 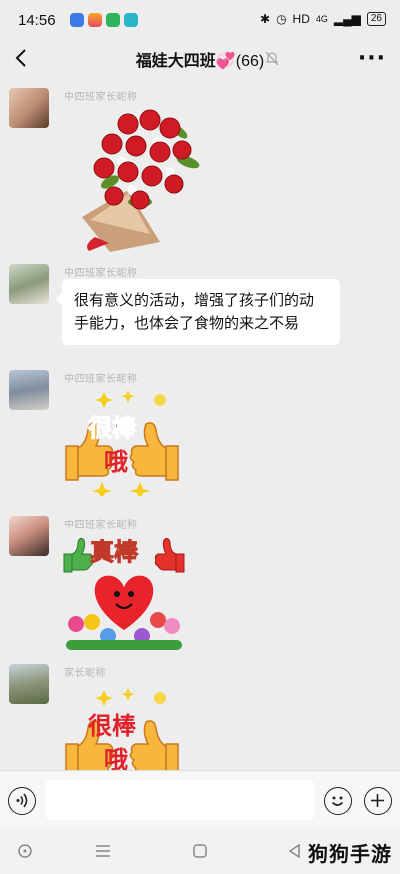 I want to click on system-nav-bar: 狗狗手游, so click(x=200, y=851).